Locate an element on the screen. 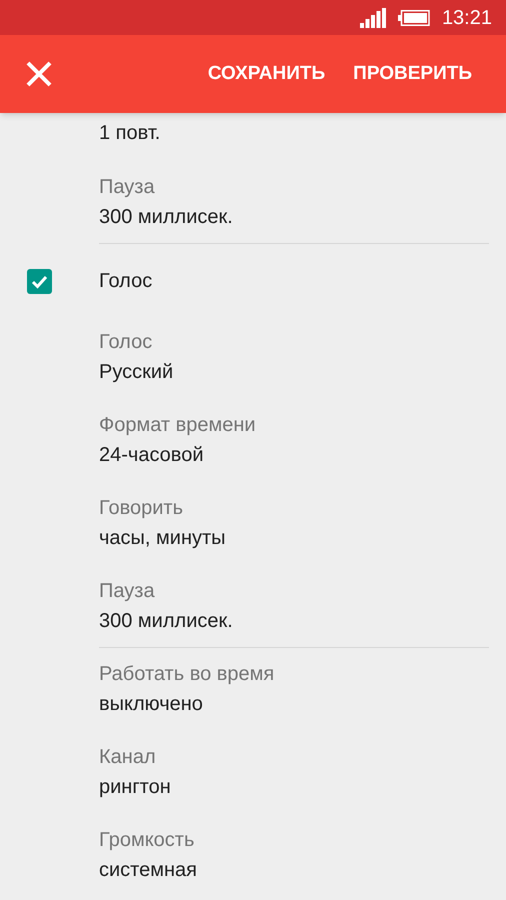 This screenshot has height=900, width=506. signal-icon is located at coordinates (373, 18).